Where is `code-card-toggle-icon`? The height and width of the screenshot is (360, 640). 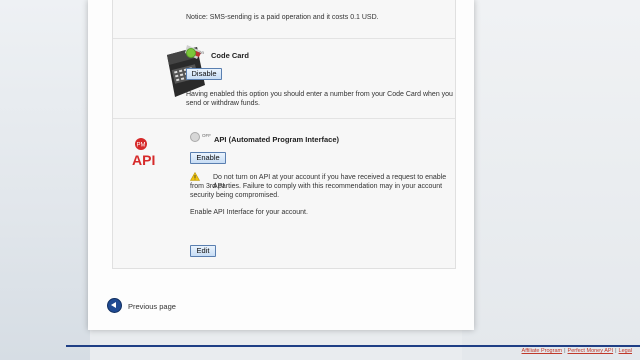
code-card-toggle-icon is located at coordinates (191, 53).